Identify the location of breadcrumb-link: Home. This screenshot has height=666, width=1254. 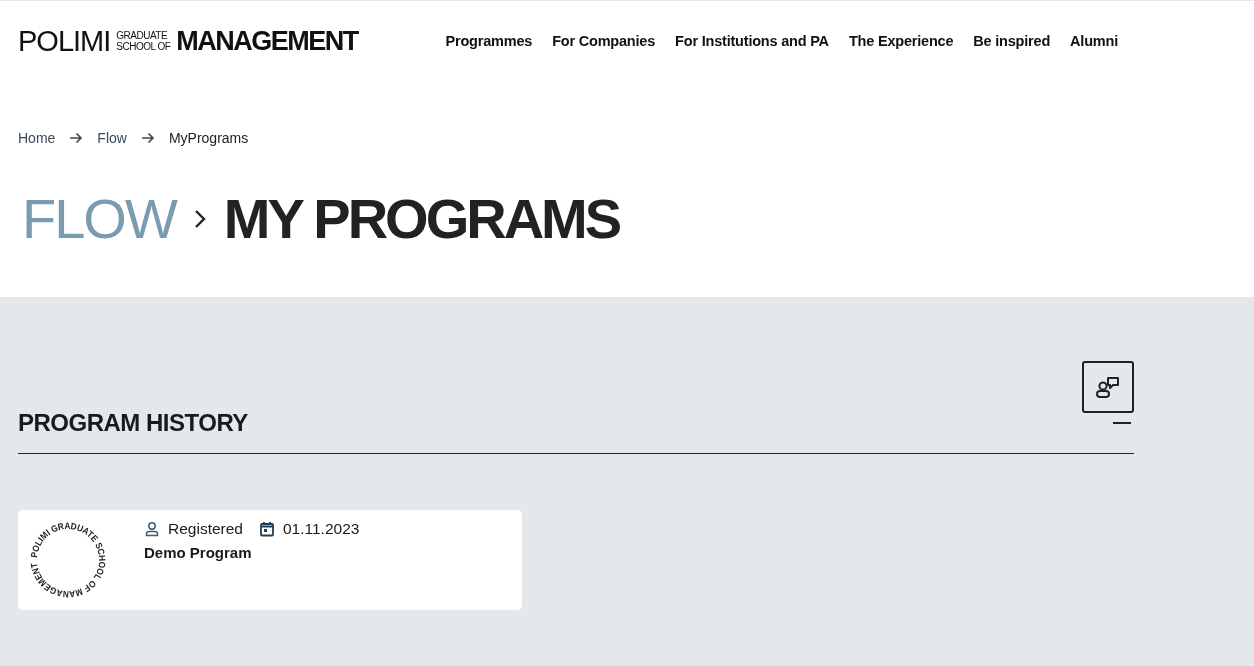
(37, 138).